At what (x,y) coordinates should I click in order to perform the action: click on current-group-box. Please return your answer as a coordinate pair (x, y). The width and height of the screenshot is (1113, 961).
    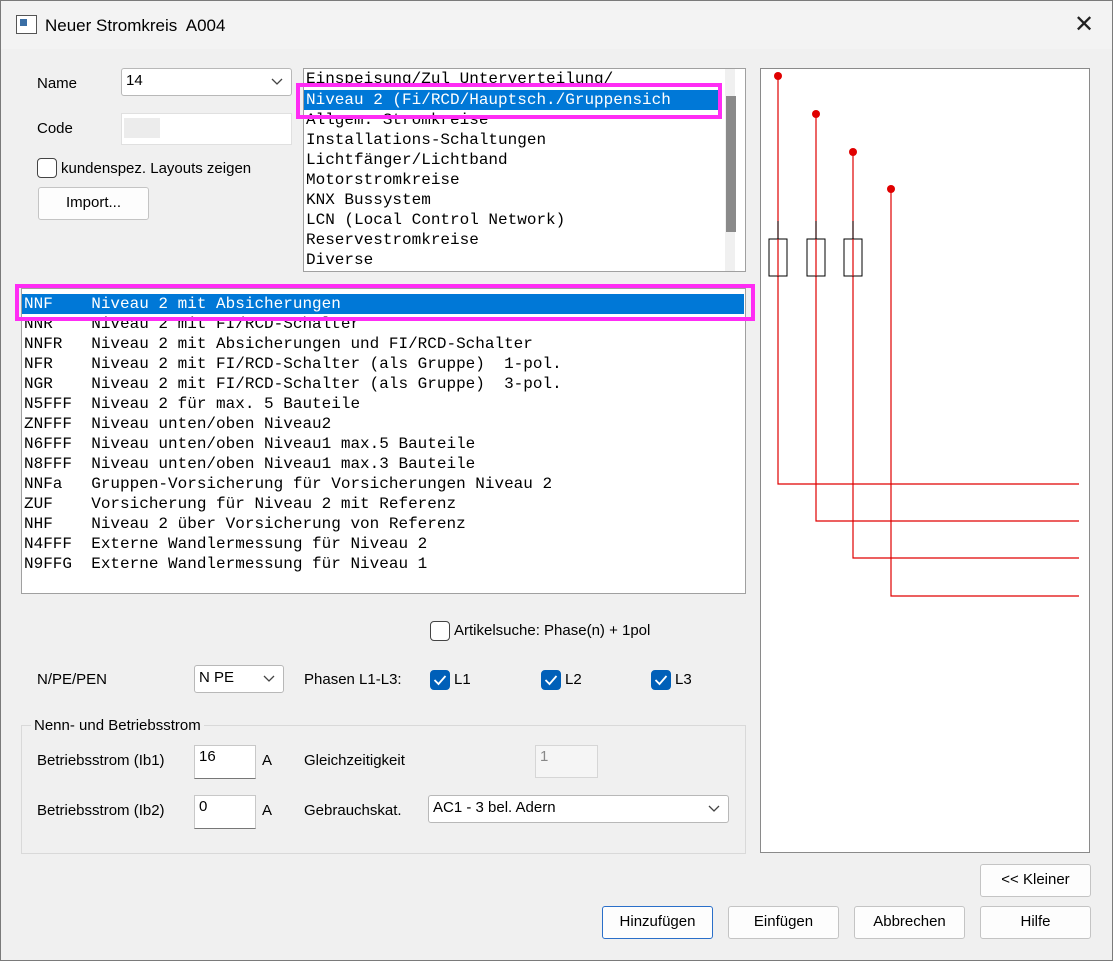
    Looking at the image, I should click on (383, 789).